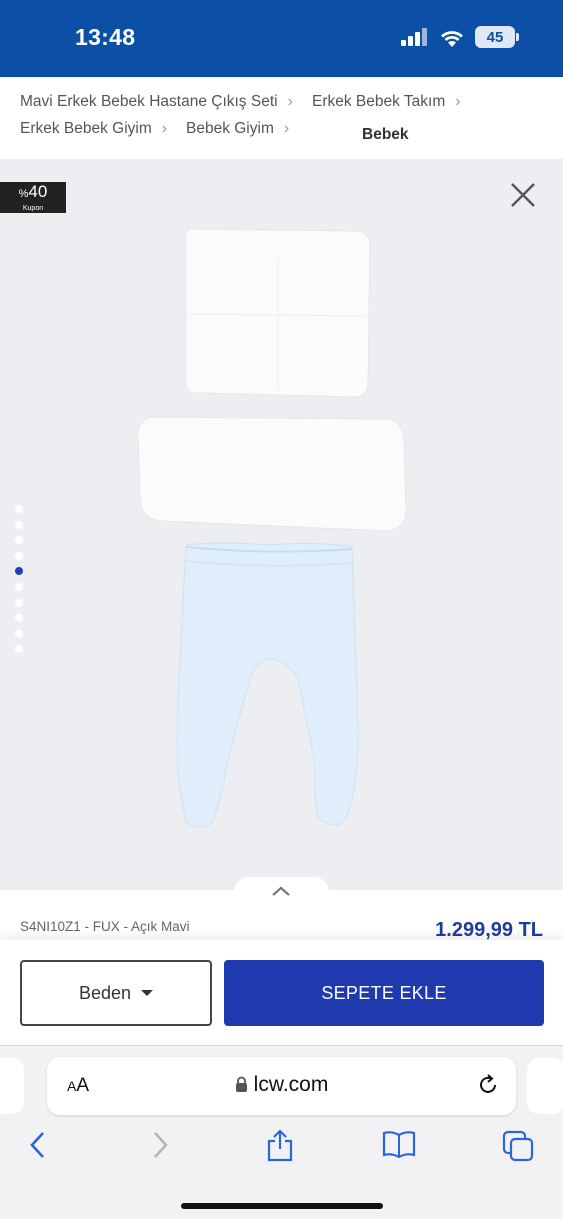 The width and height of the screenshot is (563, 1219). Describe the element at coordinates (518, 1146) in the screenshot. I see `tabs-icon` at that location.